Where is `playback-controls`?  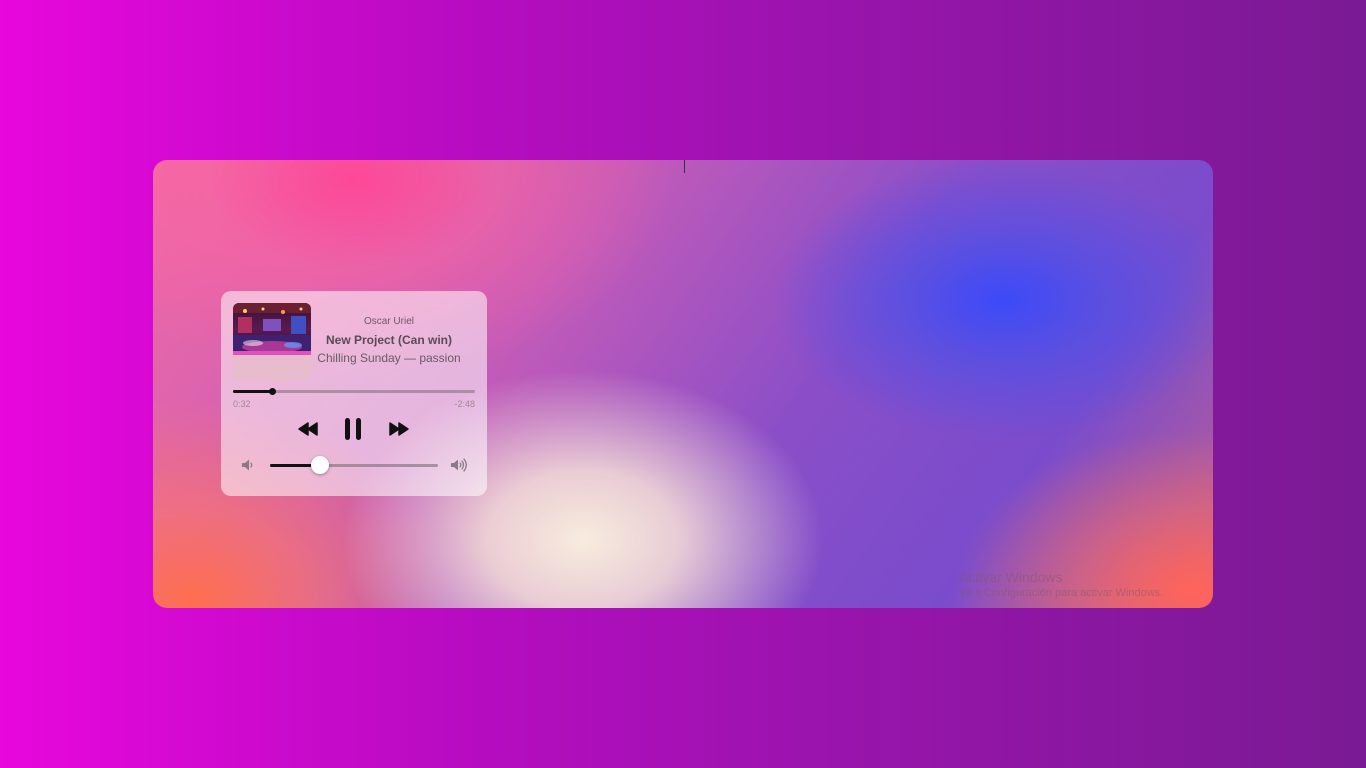
playback-controls is located at coordinates (354, 429).